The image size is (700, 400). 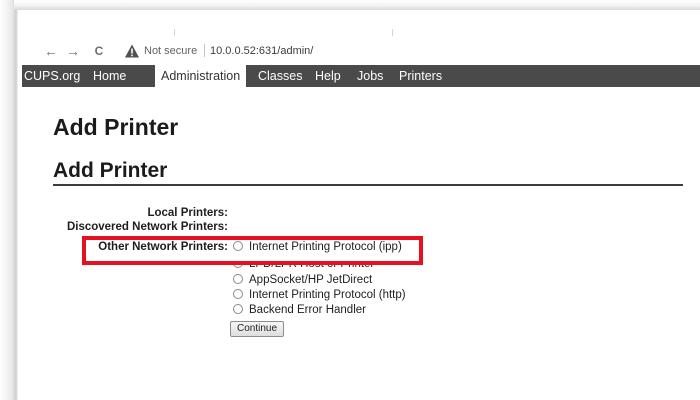 What do you see at coordinates (116, 127) in the screenshot?
I see `page-title: Add Printer` at bounding box center [116, 127].